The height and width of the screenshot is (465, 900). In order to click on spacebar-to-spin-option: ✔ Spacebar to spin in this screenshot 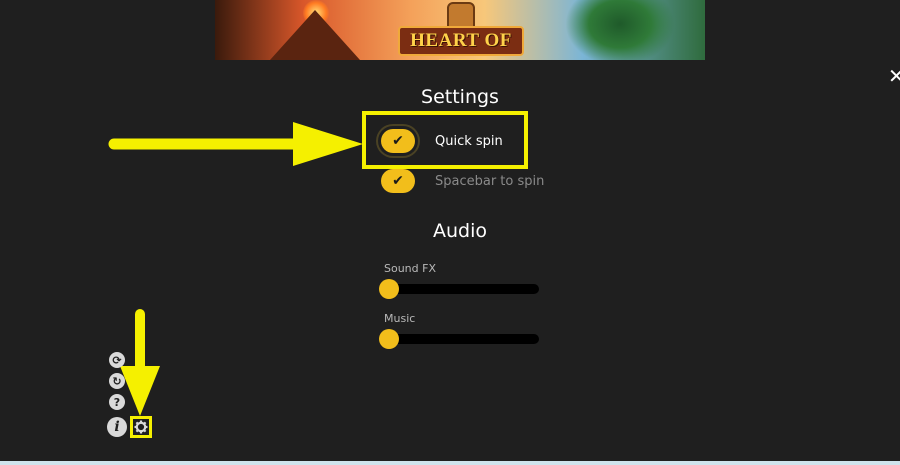, I will do `click(462, 181)`.